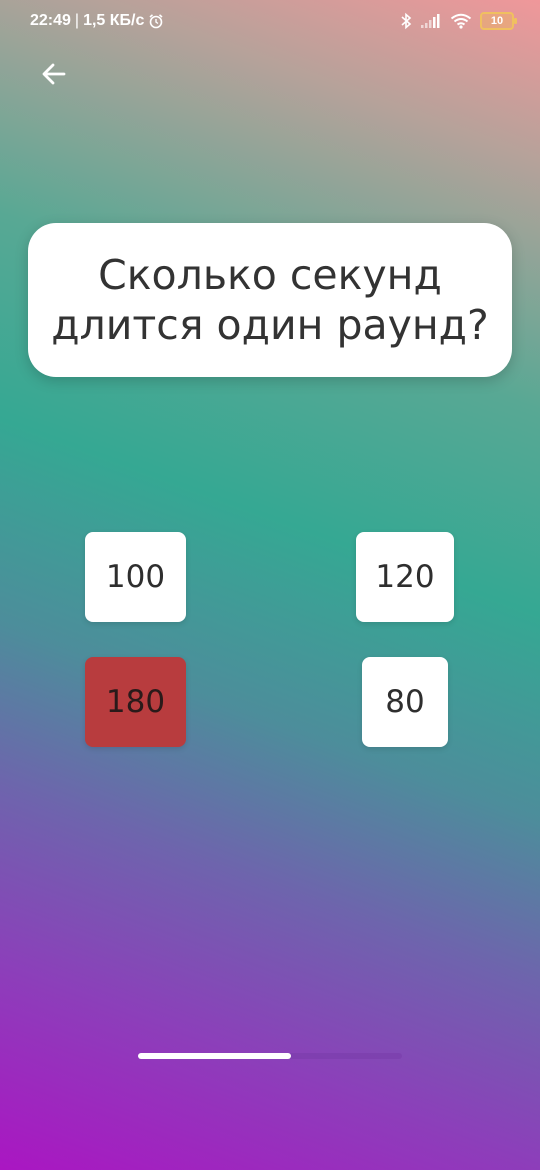 This screenshot has height=1170, width=540. I want to click on question-line-1: Сколько секунд, so click(270, 275).